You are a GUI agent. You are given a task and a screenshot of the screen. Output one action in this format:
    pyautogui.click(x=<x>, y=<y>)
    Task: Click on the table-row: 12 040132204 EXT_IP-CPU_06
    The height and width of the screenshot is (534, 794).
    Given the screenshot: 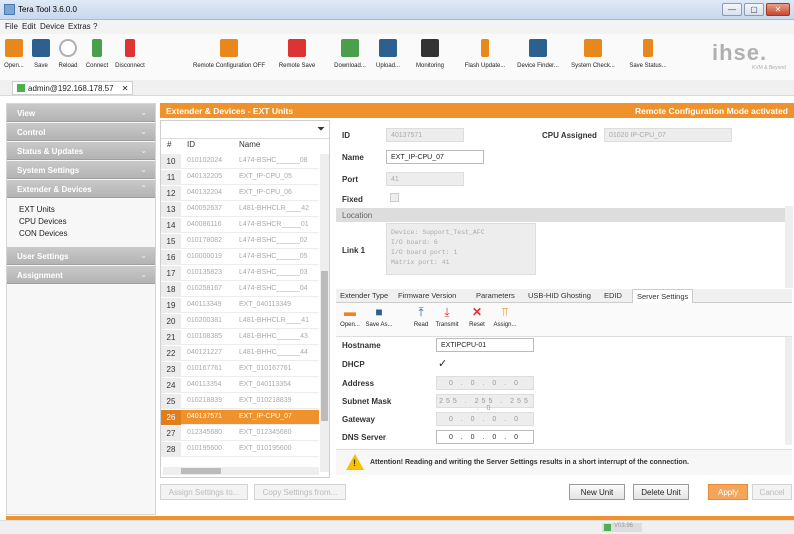 What is the action you would take?
    pyautogui.click(x=240, y=193)
    